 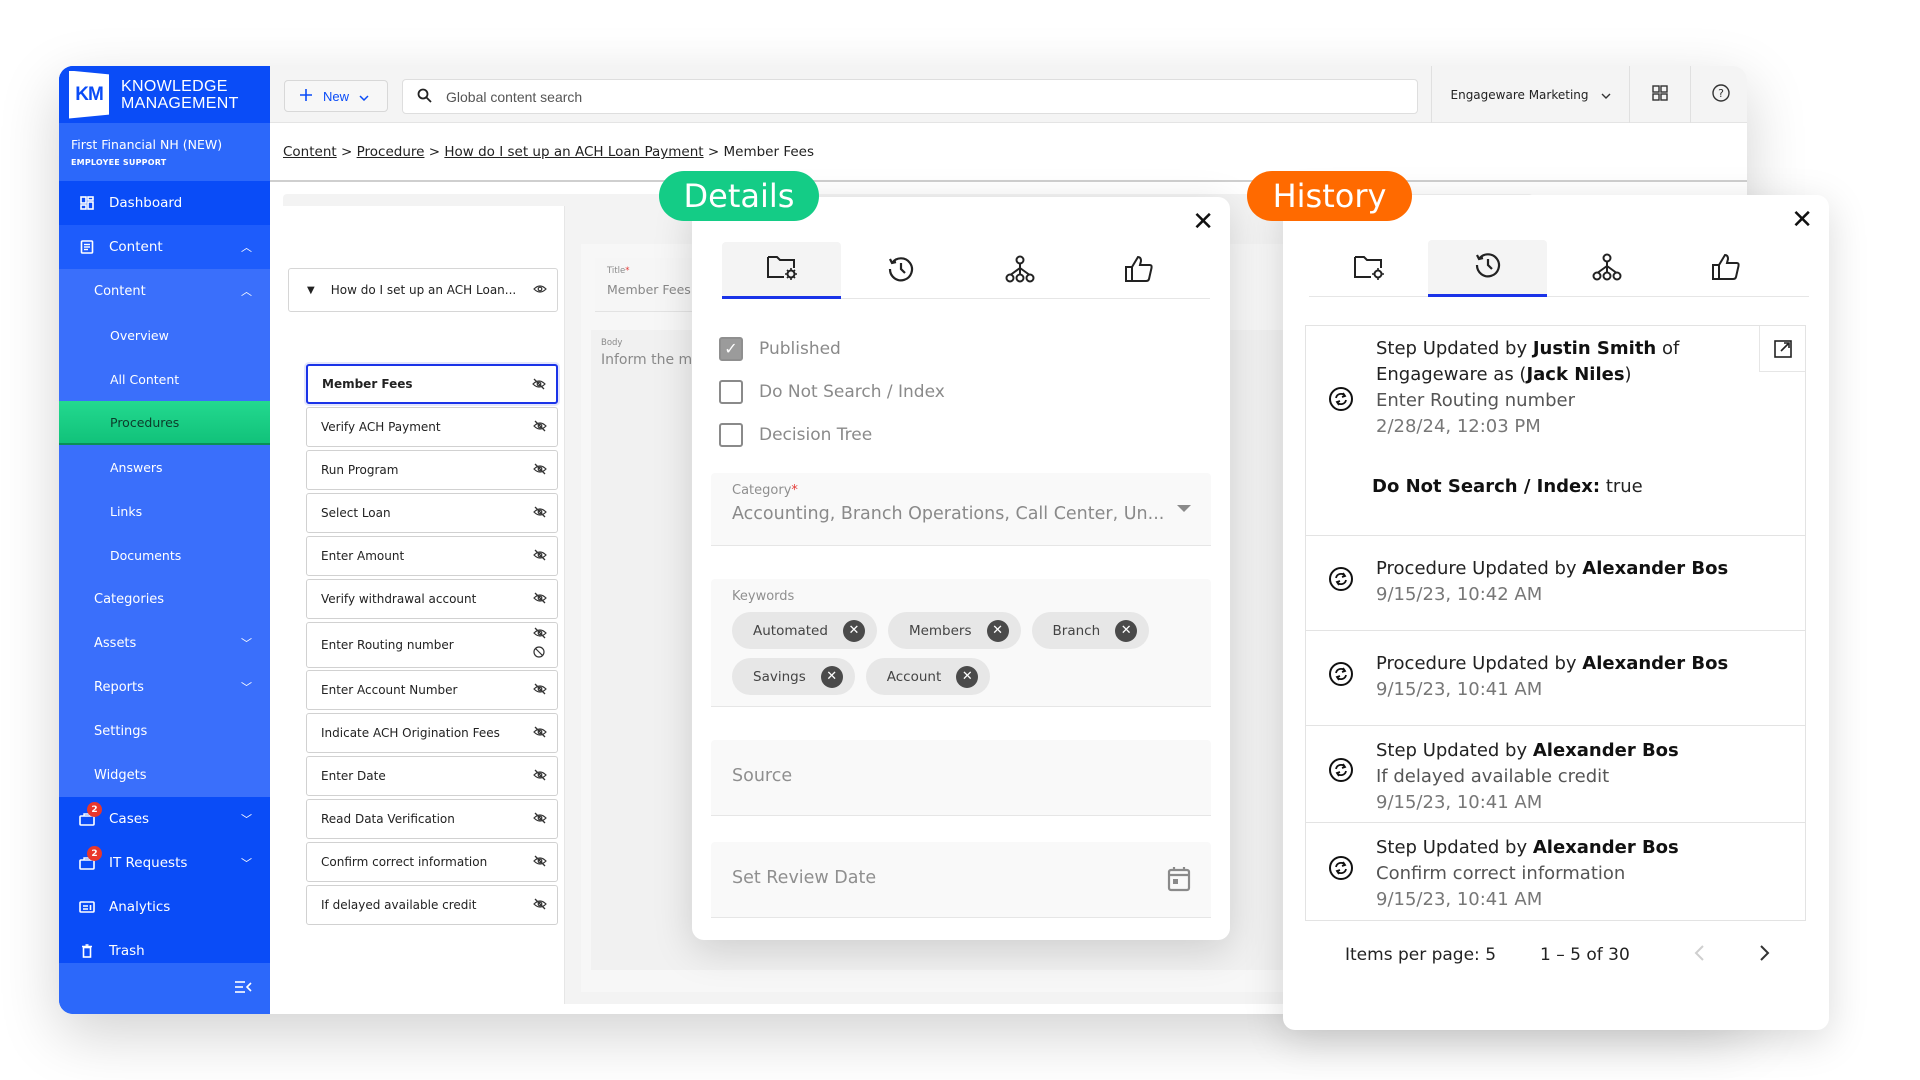 I want to click on sidebar-item-assets: Assets ﹀, so click(x=164, y=643).